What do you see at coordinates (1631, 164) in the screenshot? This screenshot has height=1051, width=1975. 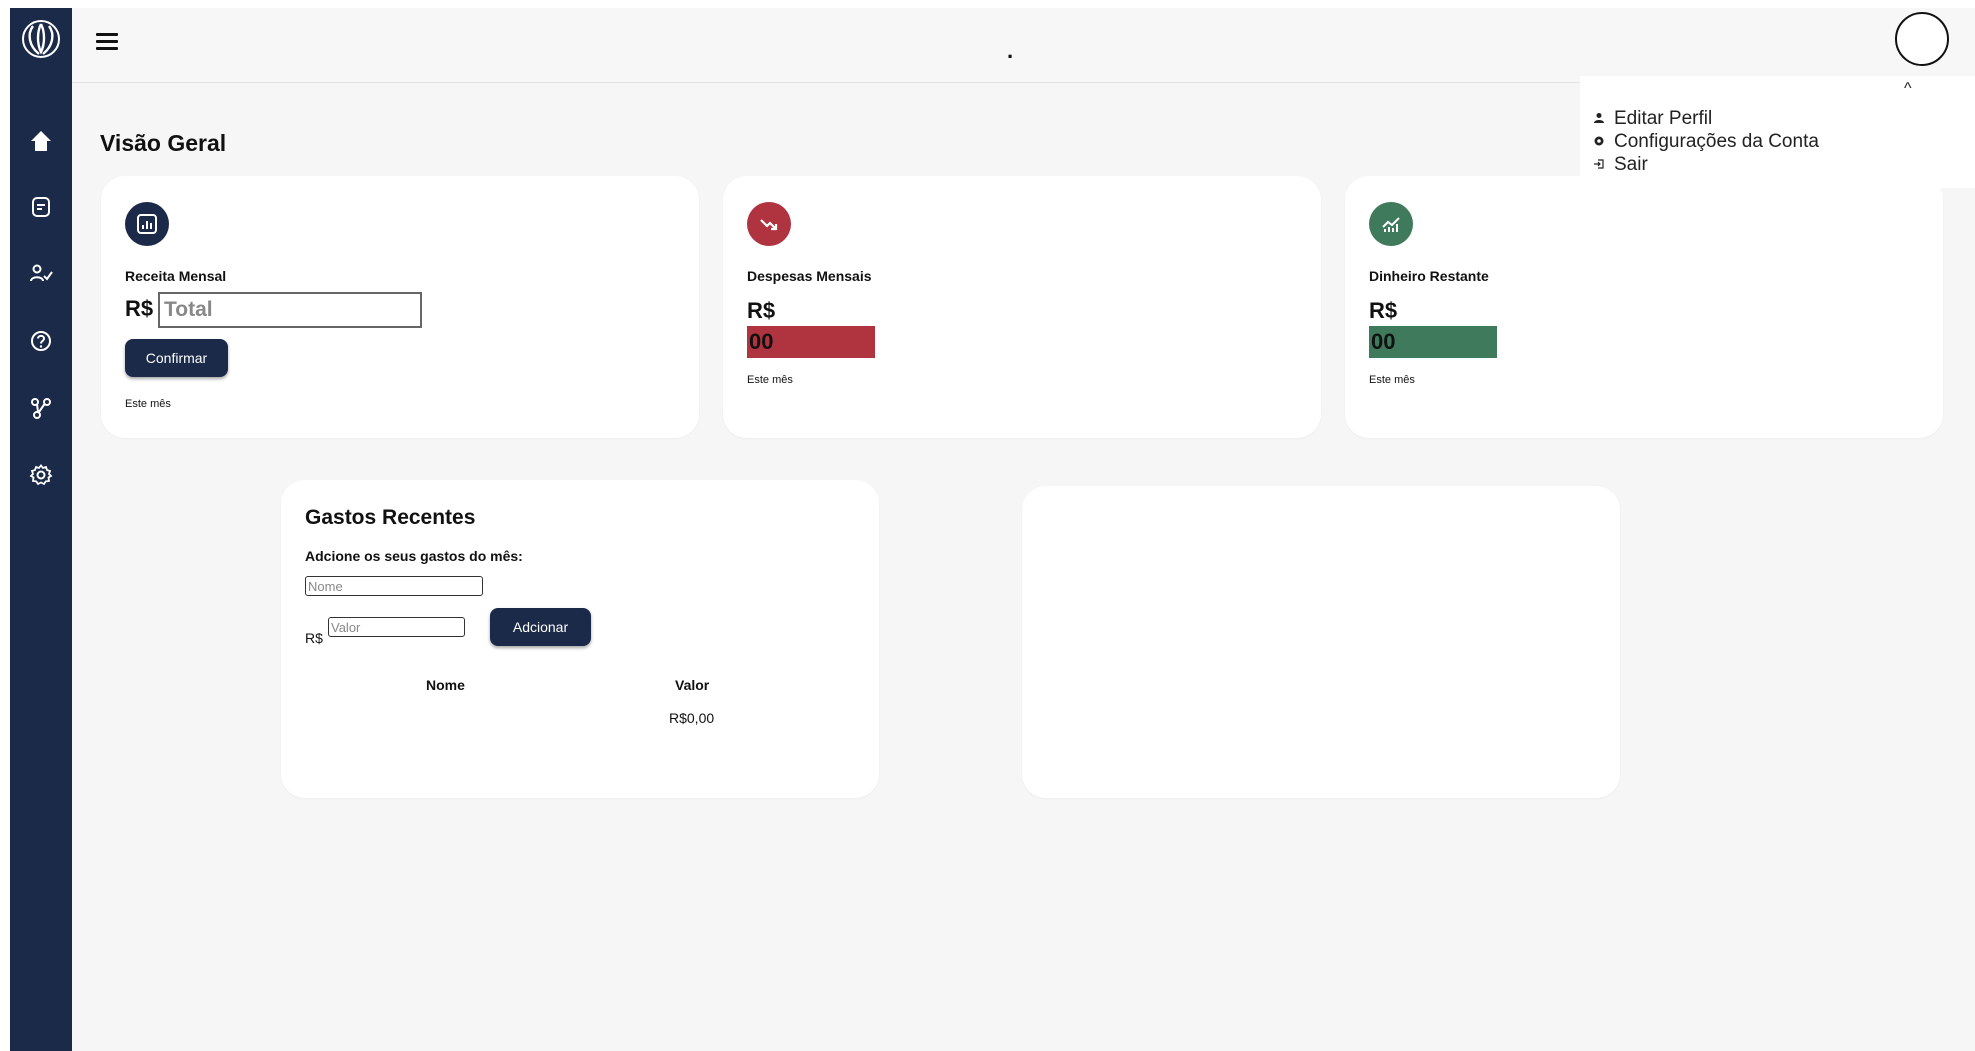 I see `menu-item-label: Sair` at bounding box center [1631, 164].